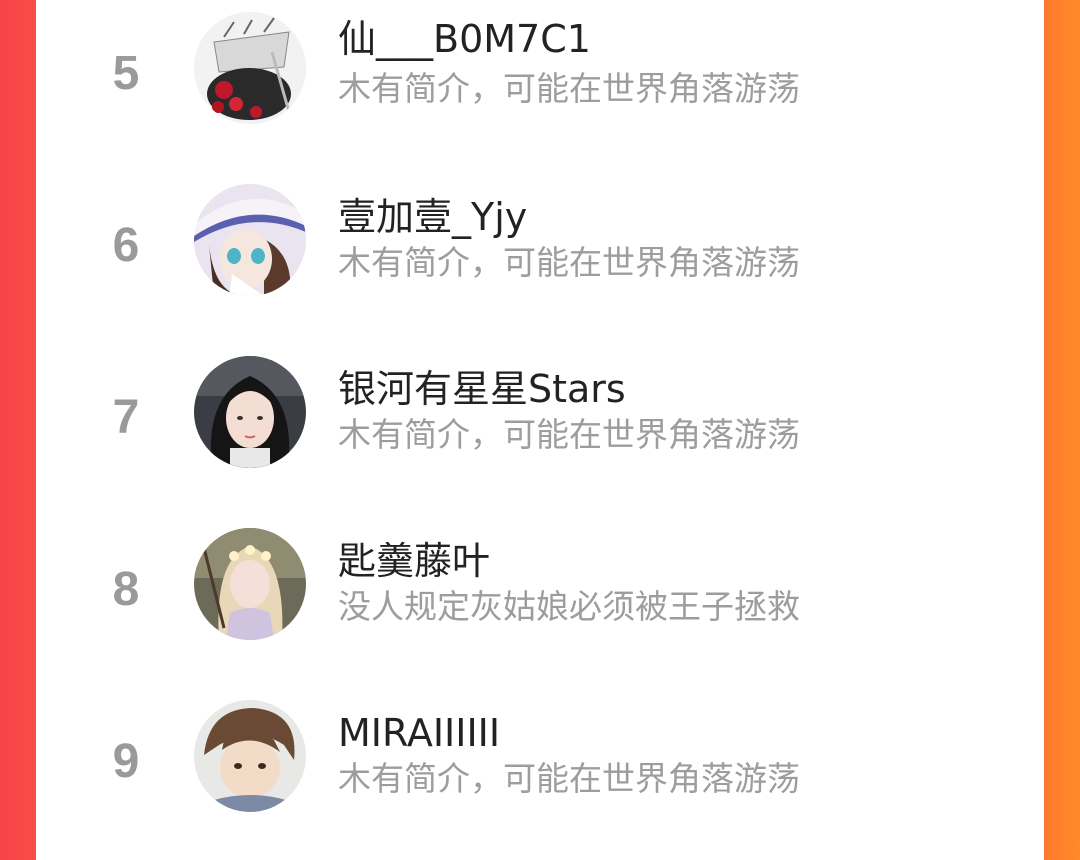 The height and width of the screenshot is (860, 1080). What do you see at coordinates (126, 761) in the screenshot?
I see `rank-number: 9` at bounding box center [126, 761].